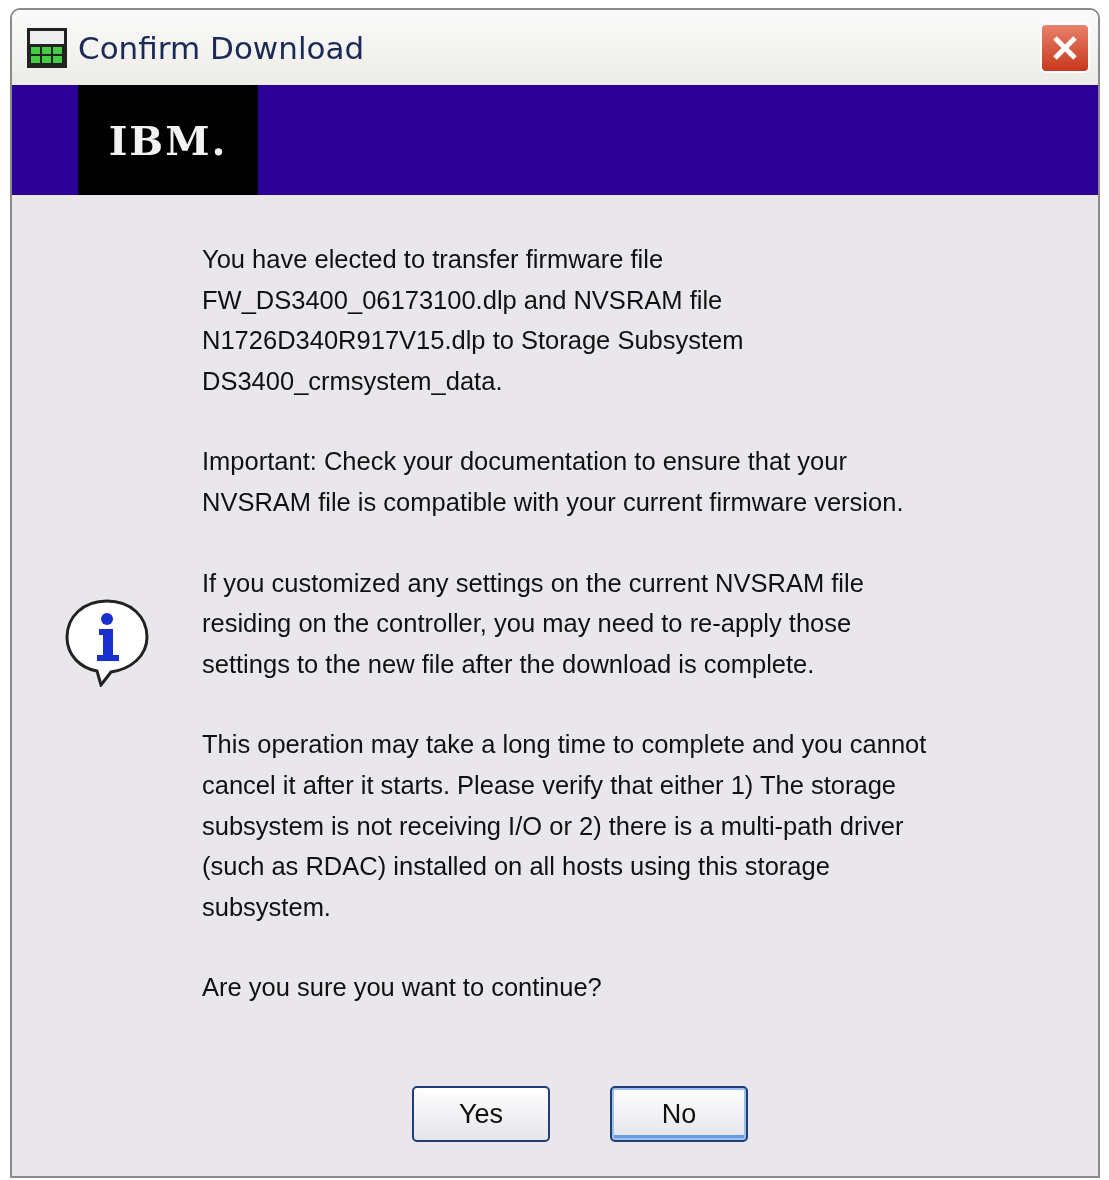  What do you see at coordinates (553, 482) in the screenshot?
I see `message-paragraph: Important: Check your documentation to ensure that your NVSRAM file is compatible with your current firmware version.` at bounding box center [553, 482].